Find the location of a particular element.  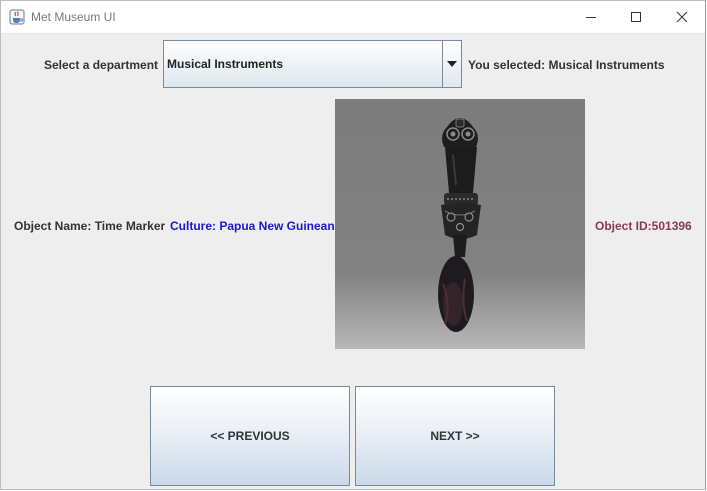

department-dropdown-value: Musical Instruments is located at coordinates (225, 64).